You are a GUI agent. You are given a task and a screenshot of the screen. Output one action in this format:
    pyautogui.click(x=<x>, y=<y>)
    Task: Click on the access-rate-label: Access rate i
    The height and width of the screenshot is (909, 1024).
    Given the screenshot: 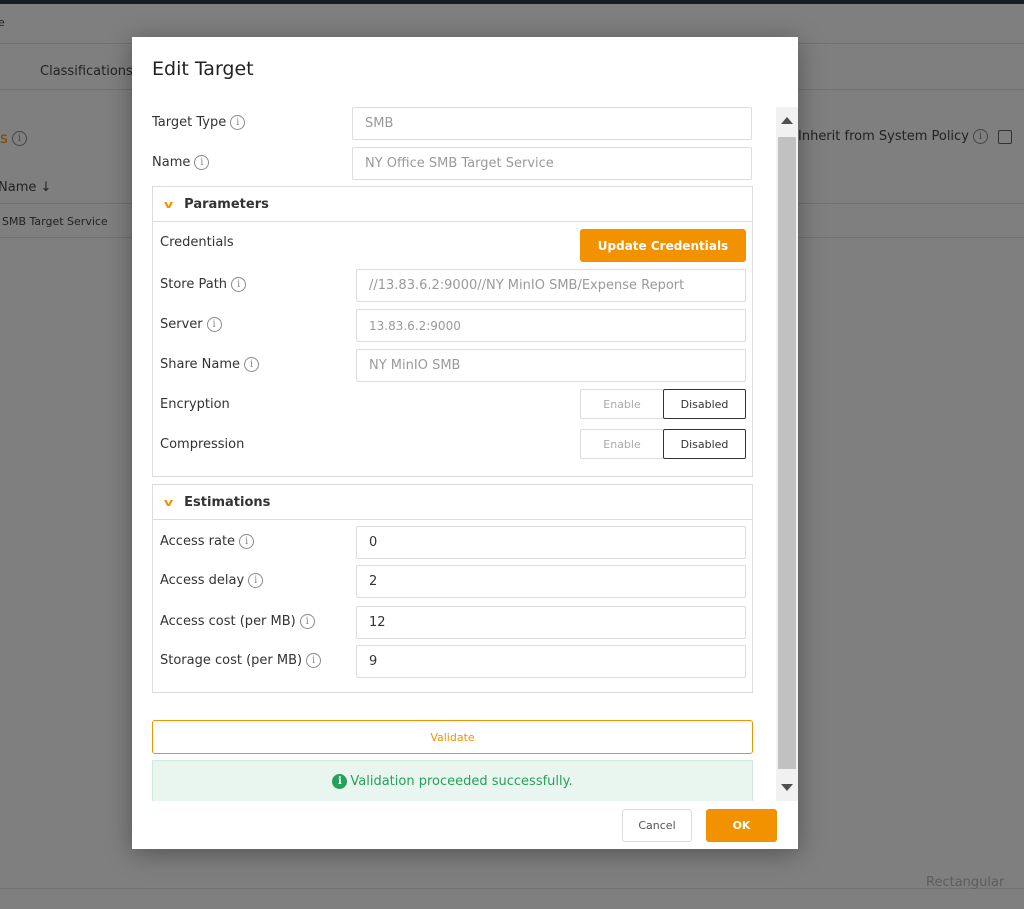 What is the action you would take?
    pyautogui.click(x=207, y=541)
    